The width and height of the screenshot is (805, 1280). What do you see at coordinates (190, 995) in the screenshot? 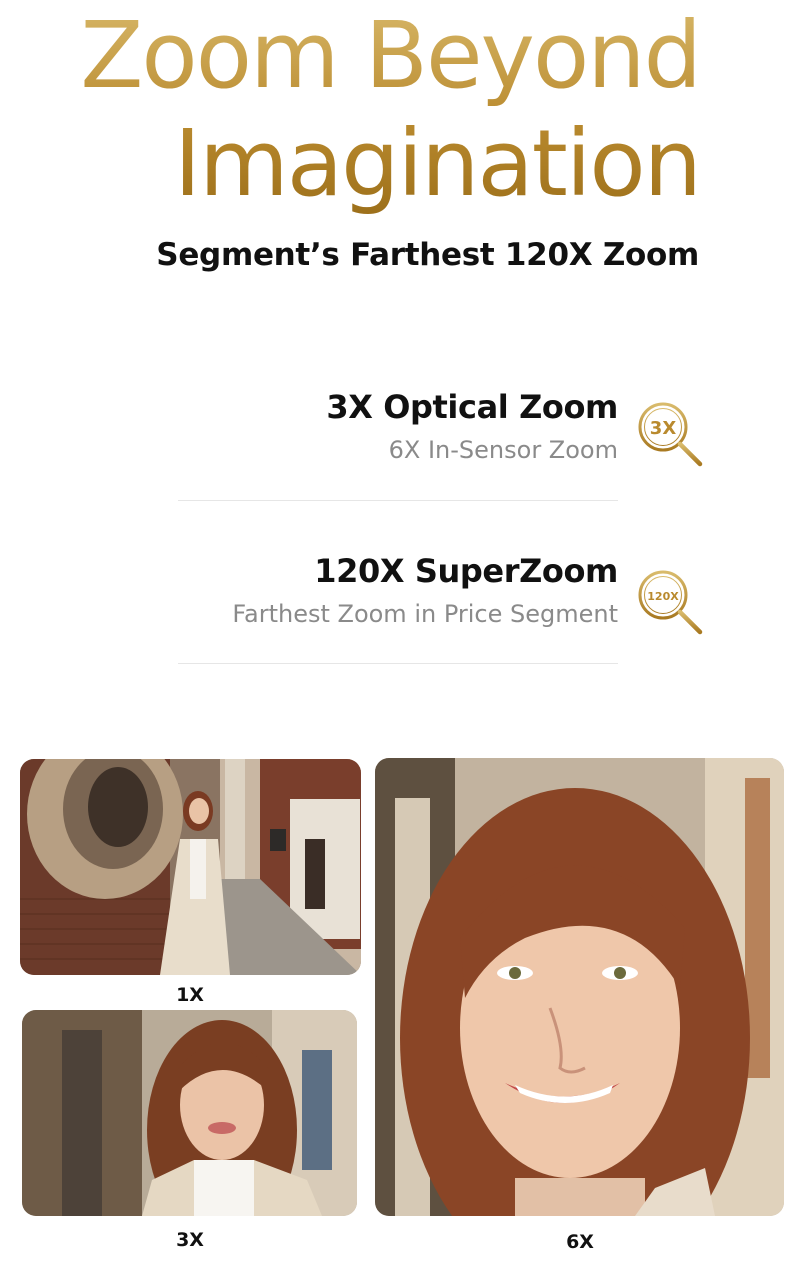
I see `photo-caption-1x: 1X` at bounding box center [190, 995].